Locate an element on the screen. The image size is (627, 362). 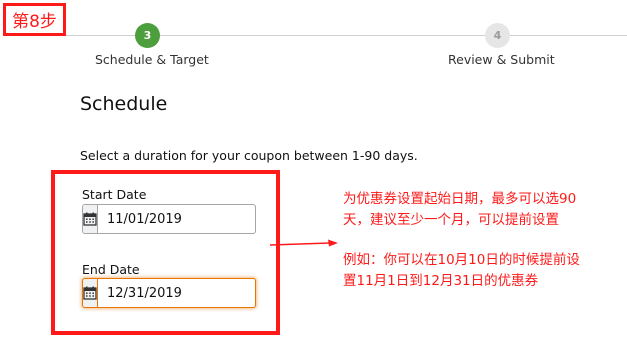
step-3-indicator: 3 is located at coordinates (147, 35).